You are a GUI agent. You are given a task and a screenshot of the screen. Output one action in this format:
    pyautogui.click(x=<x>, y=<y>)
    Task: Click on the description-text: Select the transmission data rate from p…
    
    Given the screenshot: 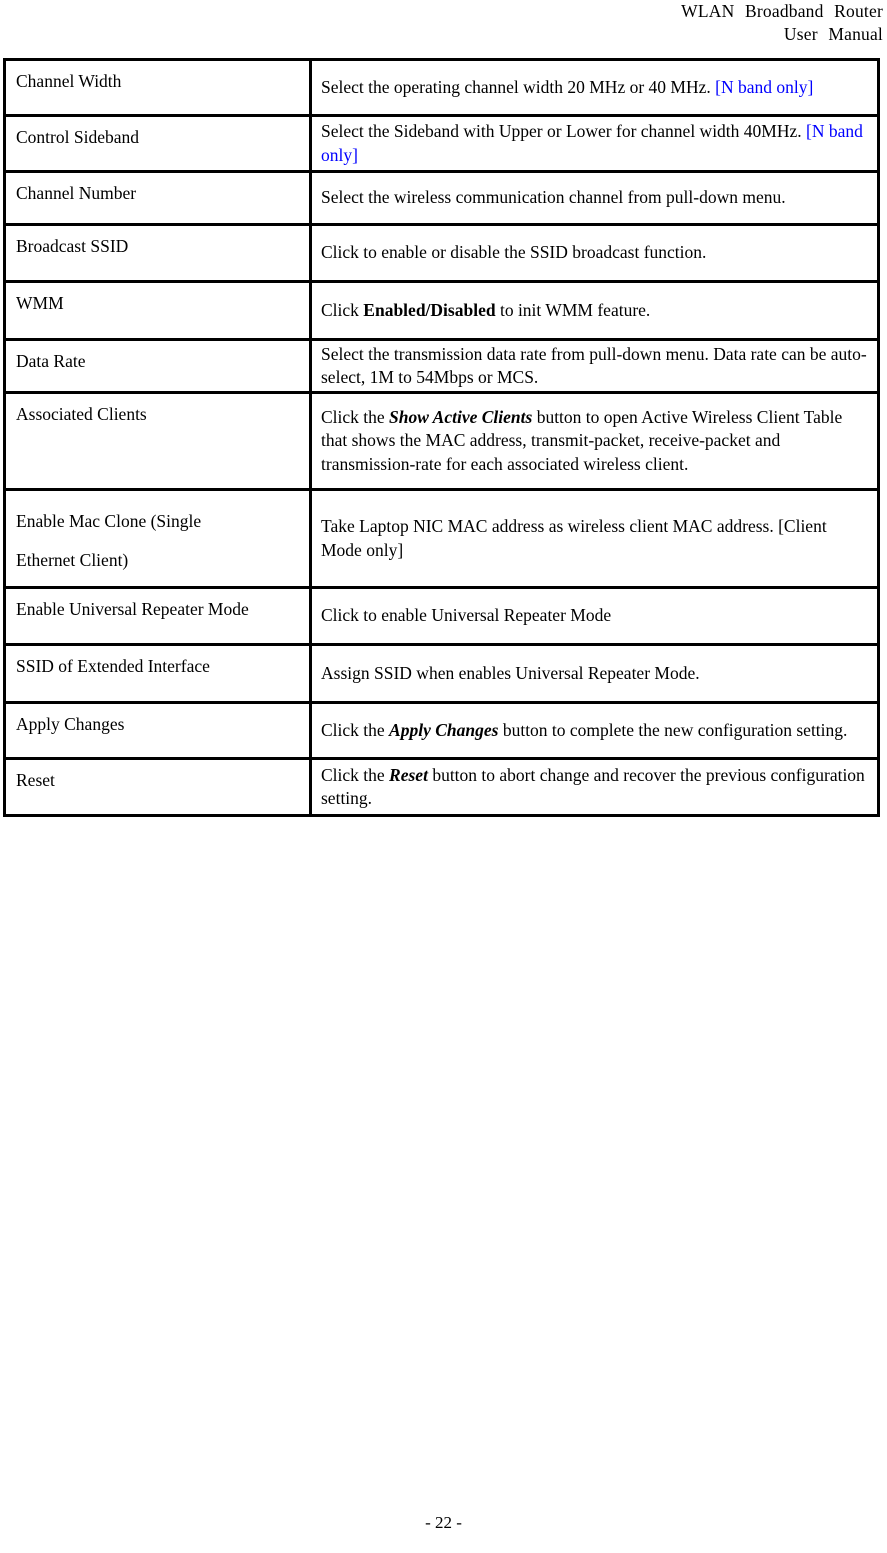 What is the action you would take?
    pyautogui.click(x=594, y=366)
    